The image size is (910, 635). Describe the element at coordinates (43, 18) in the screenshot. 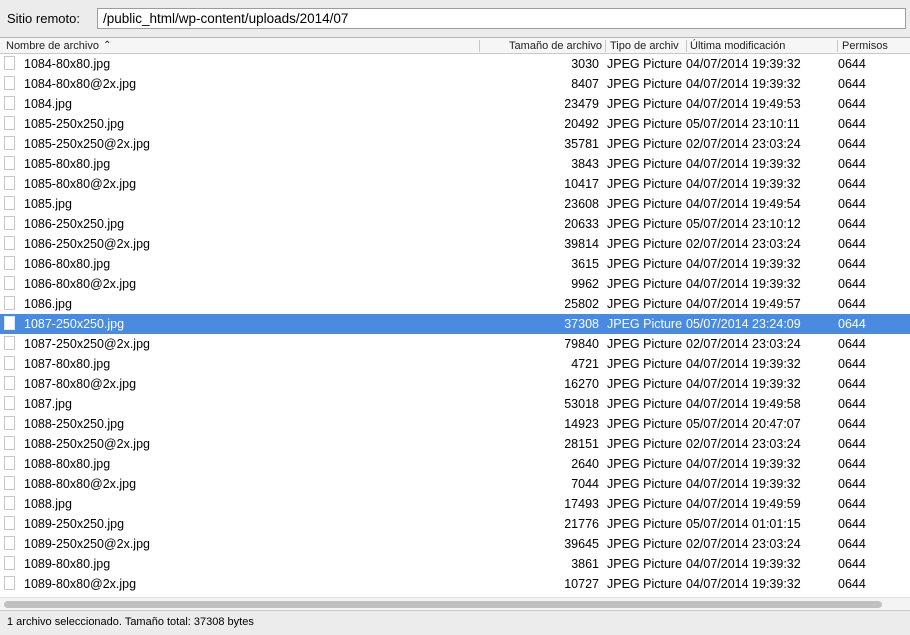

I see `remote-site-label: Sitio remoto:` at that location.